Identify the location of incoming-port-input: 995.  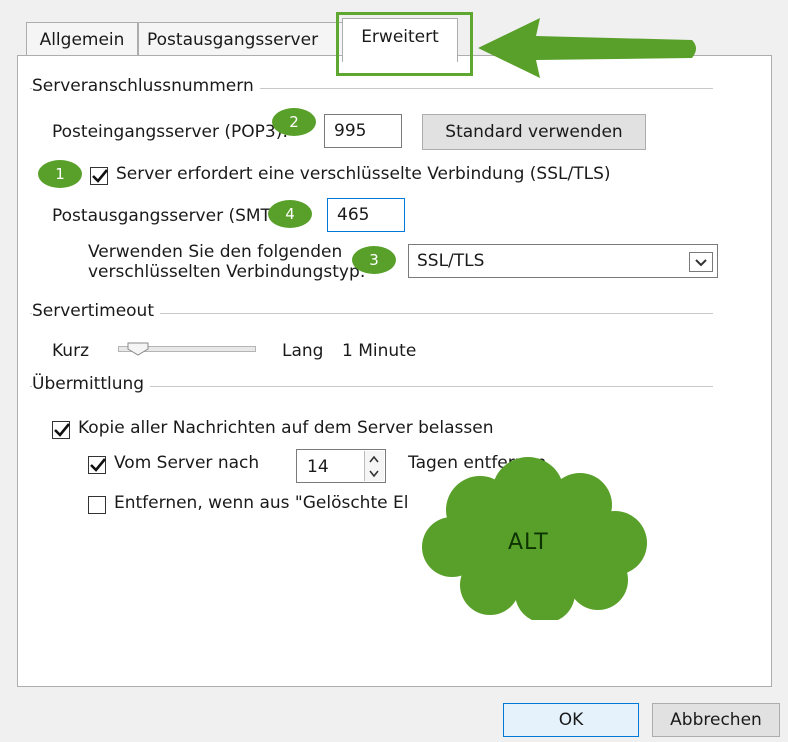
(363, 131).